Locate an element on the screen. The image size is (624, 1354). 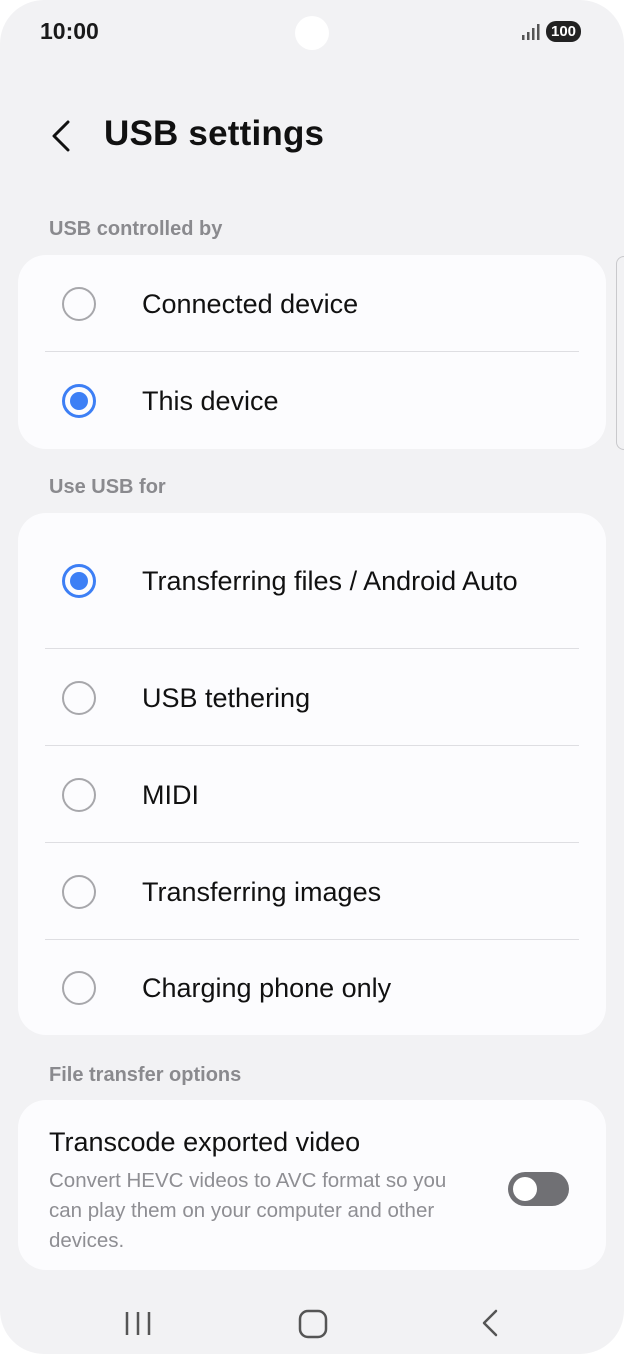
option-transferring-images: Transferring images is located at coordinates (312, 891).